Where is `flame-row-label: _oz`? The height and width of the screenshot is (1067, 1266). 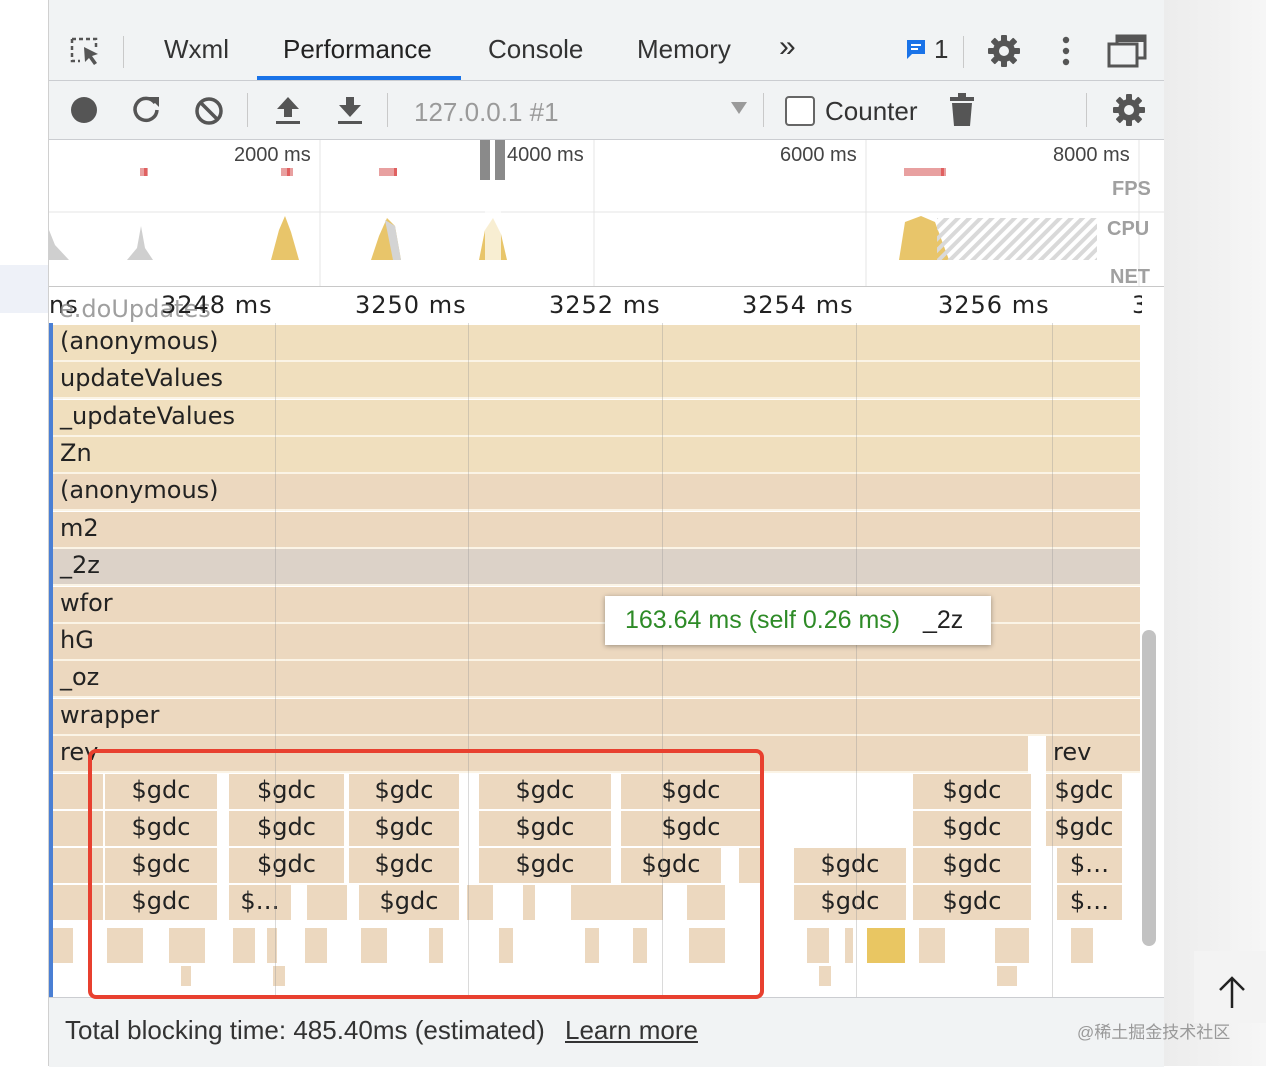
flame-row-label: _oz is located at coordinates (80, 677).